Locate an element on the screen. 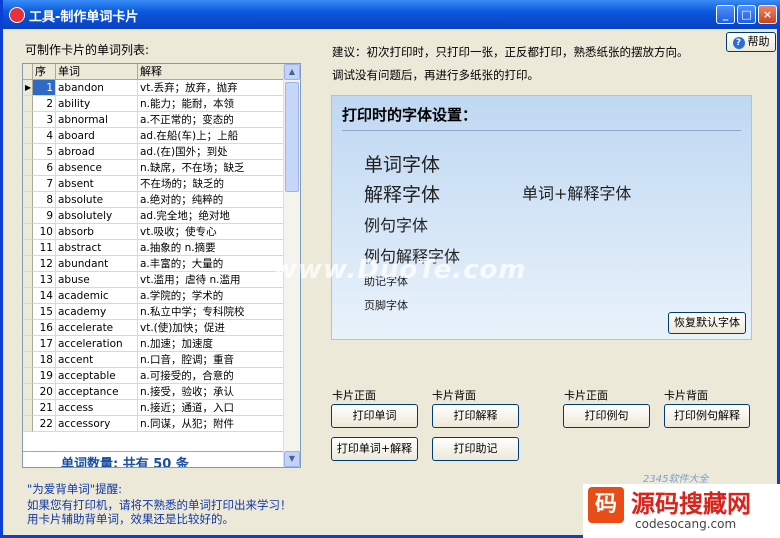 The height and width of the screenshot is (538, 780). row-number: 1 is located at coordinates (44, 88).